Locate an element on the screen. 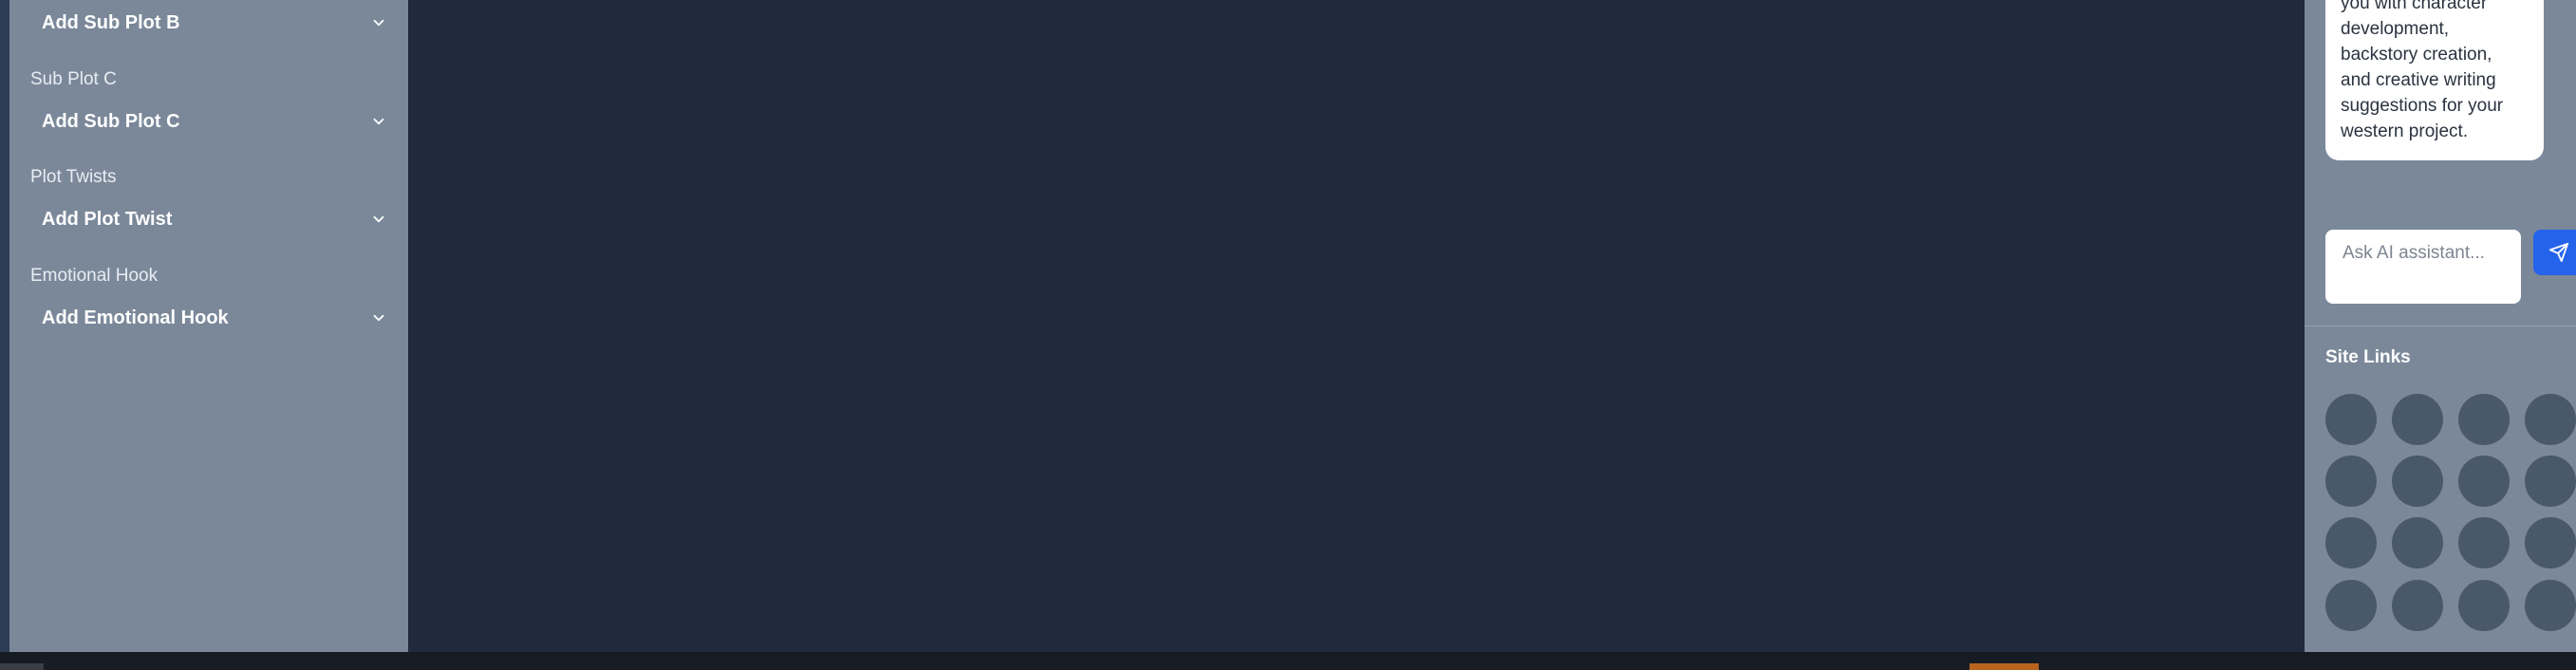 This screenshot has width=2576, height=670. taskbar-active-item is located at coordinates (2004, 667).